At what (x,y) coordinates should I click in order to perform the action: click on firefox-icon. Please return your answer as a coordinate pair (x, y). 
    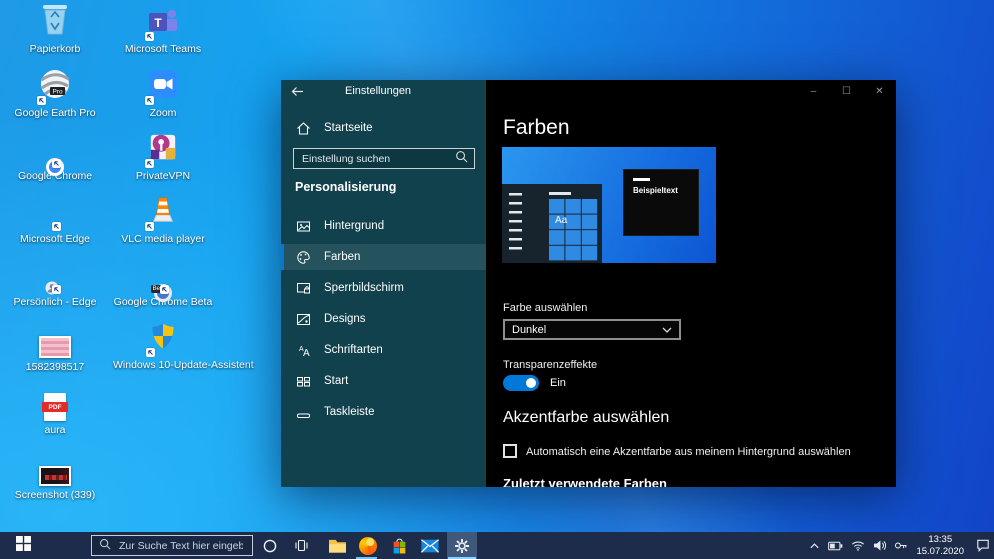
    Looking at the image, I should click on (368, 545).